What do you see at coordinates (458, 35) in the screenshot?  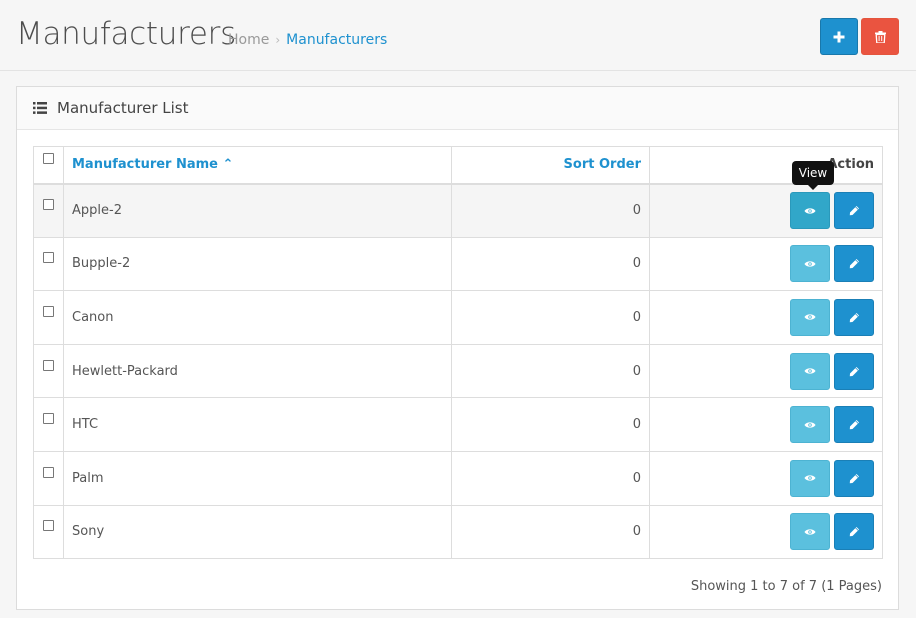 I see `page-header: Manufacturers Home › Manufacturers` at bounding box center [458, 35].